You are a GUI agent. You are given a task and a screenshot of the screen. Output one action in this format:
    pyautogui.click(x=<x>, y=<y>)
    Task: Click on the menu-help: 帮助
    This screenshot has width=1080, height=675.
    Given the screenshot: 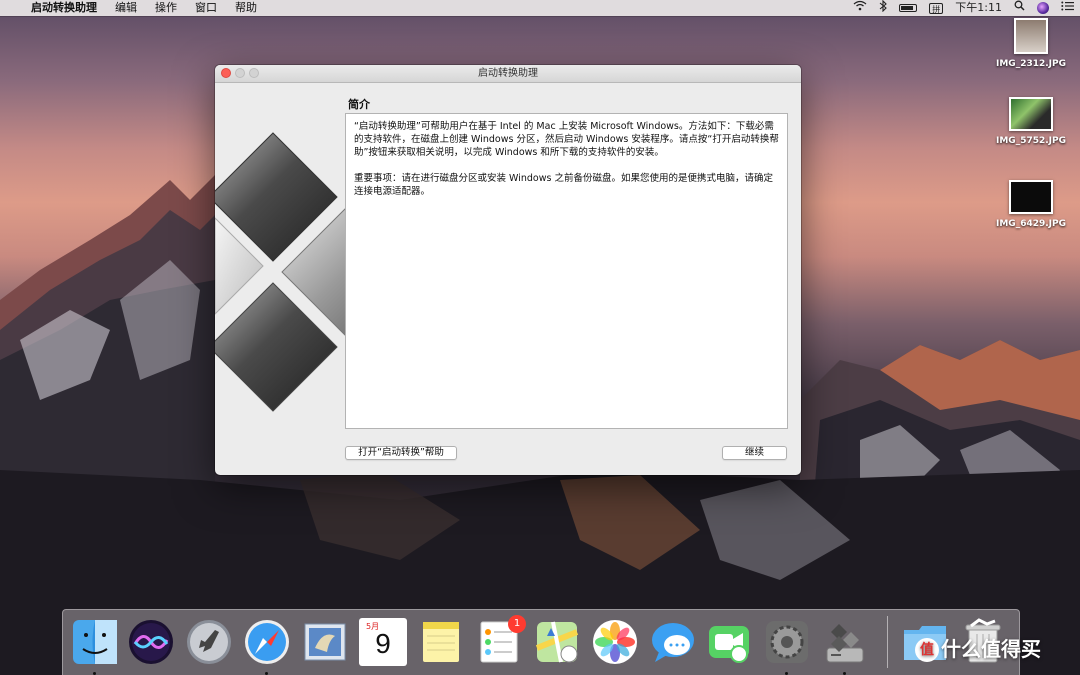 What is the action you would take?
    pyautogui.click(x=246, y=8)
    